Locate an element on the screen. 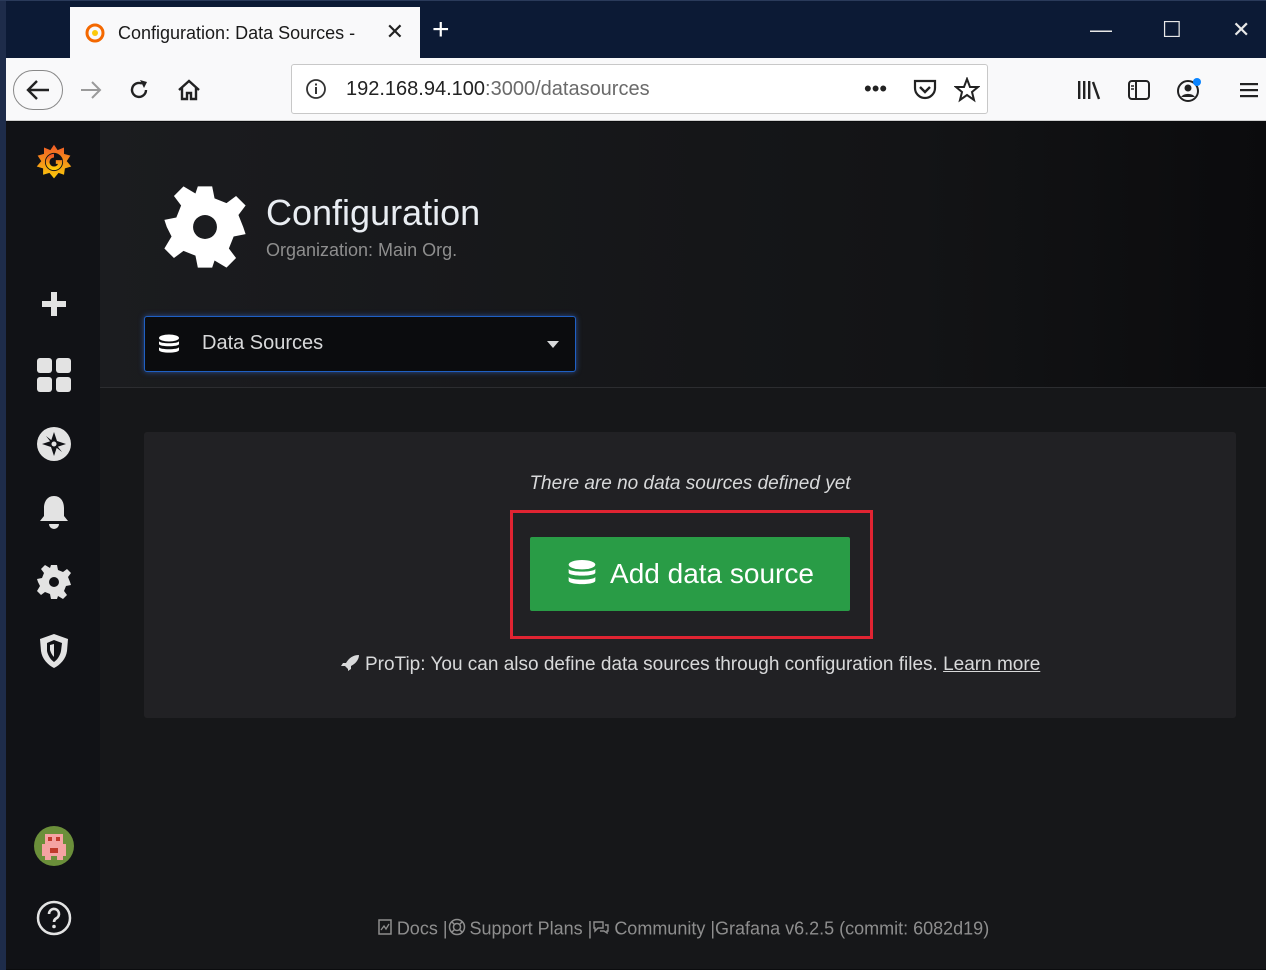 This screenshot has height=970, width=1266. url-host: 192.168.94.100 is located at coordinates (416, 89).